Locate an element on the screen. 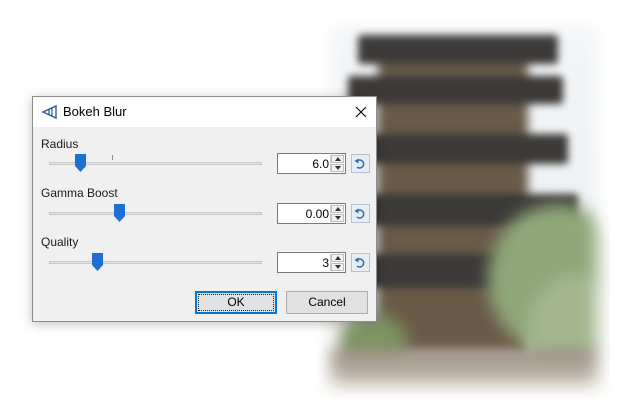  gamma-boost-reset-button is located at coordinates (360, 213).